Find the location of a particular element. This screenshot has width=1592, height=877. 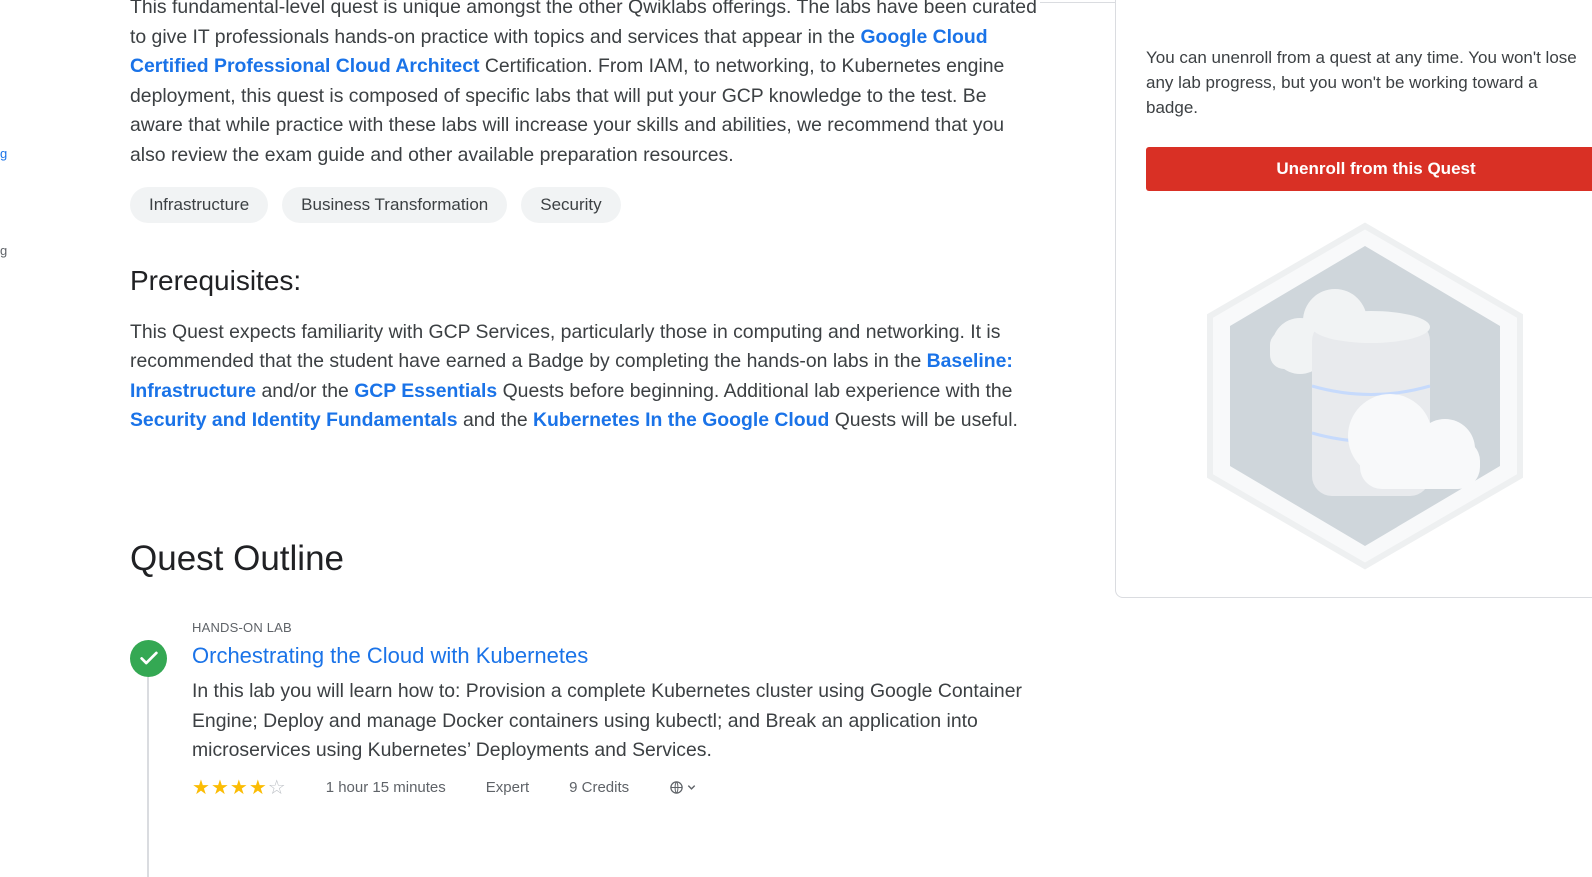

quest-outline-heading: Quest Outline is located at coordinates (237, 558).